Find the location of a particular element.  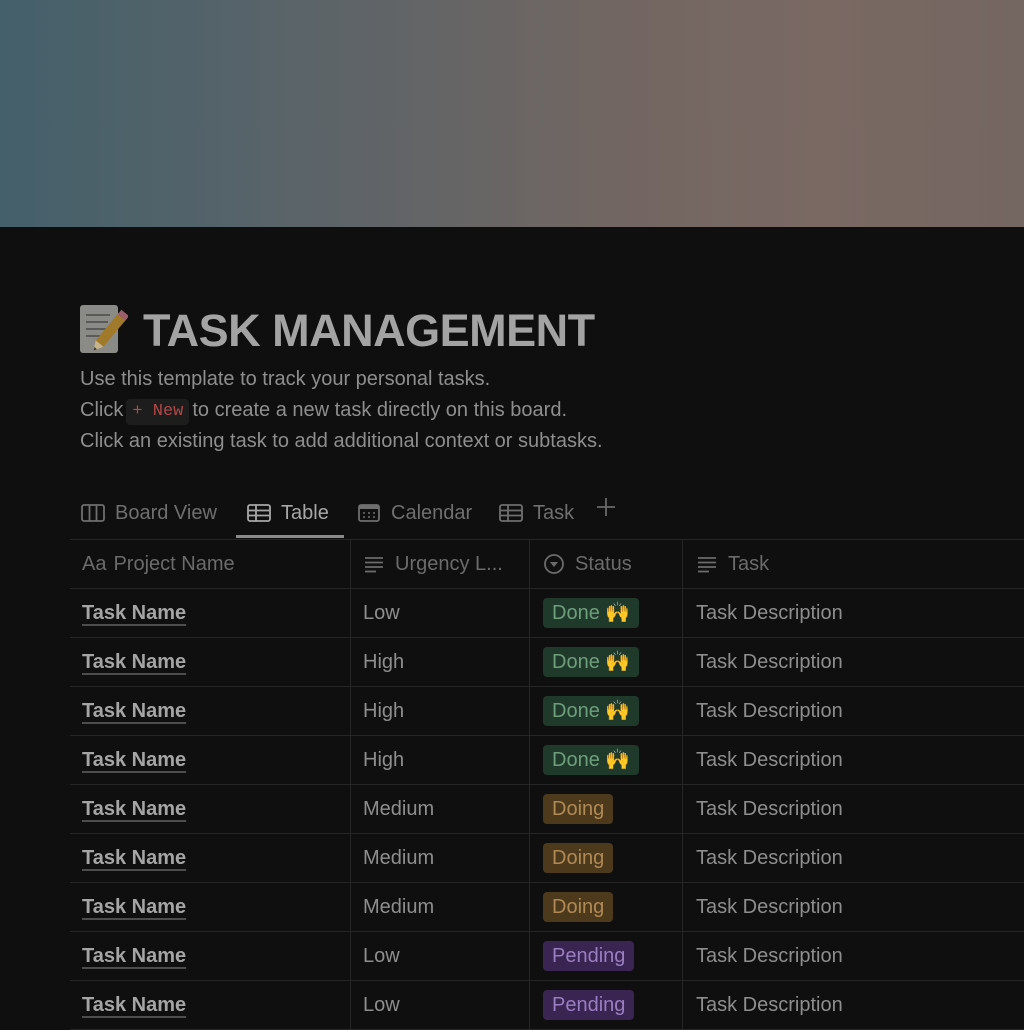

description-line-2-prefix: Click is located at coordinates (102, 410).